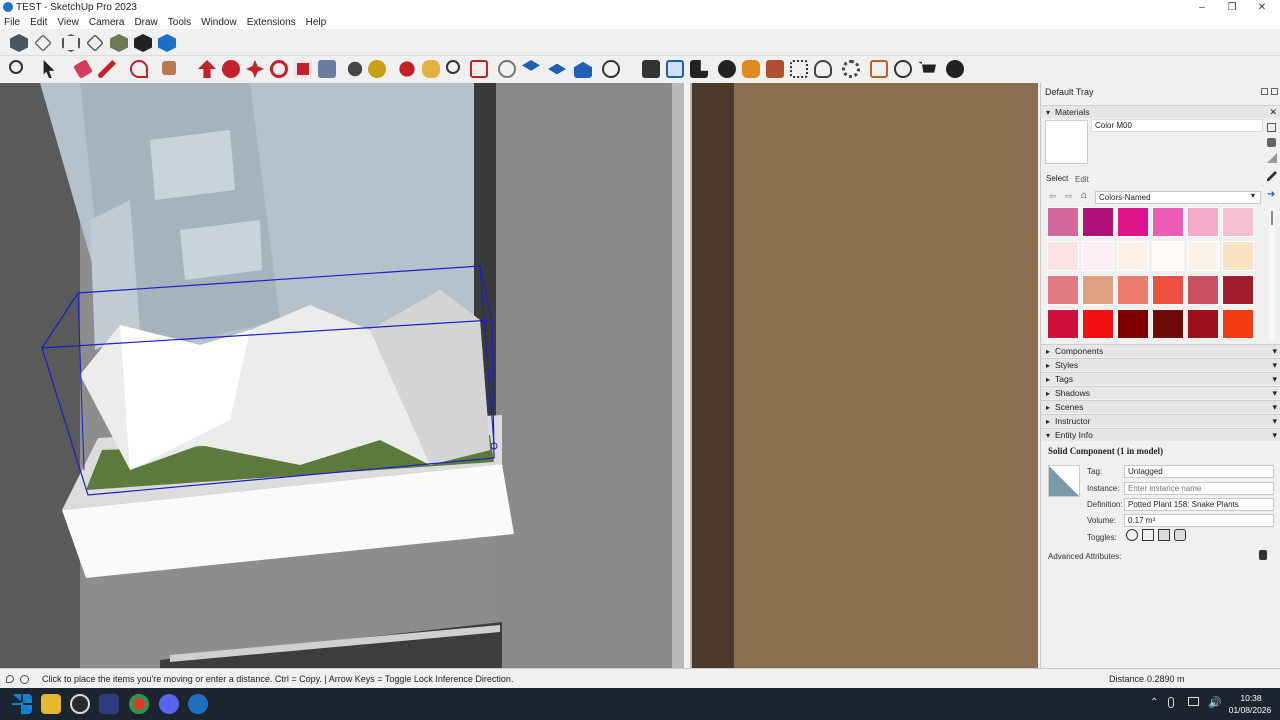 The image size is (1280, 720). What do you see at coordinates (1263, 555) in the screenshot?
I see `advanced-lock-icon` at bounding box center [1263, 555].